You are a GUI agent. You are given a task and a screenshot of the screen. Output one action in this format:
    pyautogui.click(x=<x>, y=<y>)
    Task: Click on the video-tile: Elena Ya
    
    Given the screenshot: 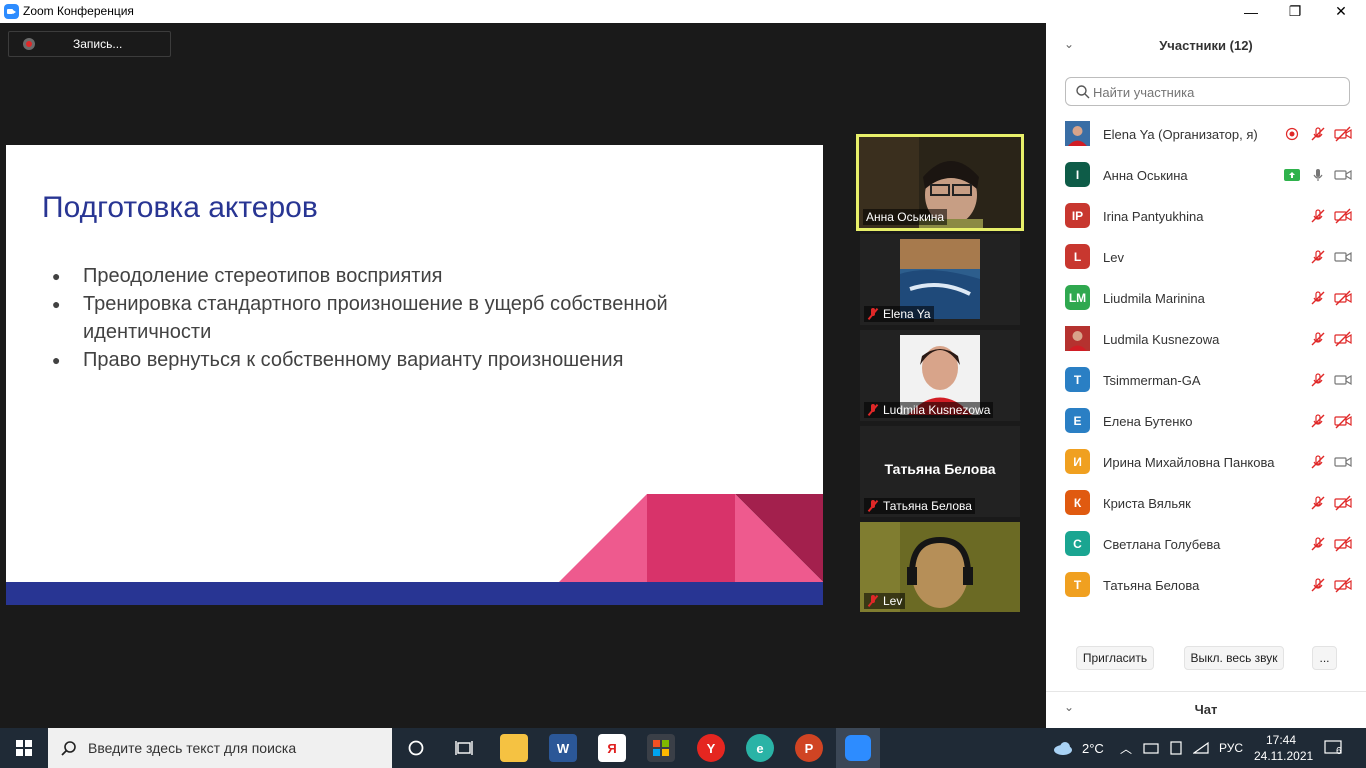 What is the action you would take?
    pyautogui.click(x=940, y=279)
    